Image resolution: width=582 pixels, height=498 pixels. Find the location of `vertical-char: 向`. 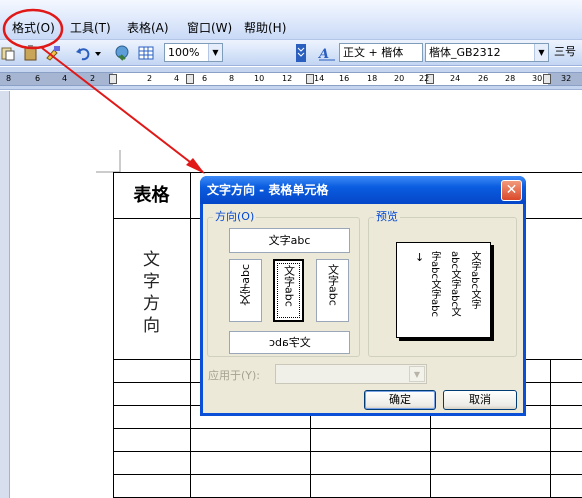

vertical-char: 向 is located at coordinates (151, 326).